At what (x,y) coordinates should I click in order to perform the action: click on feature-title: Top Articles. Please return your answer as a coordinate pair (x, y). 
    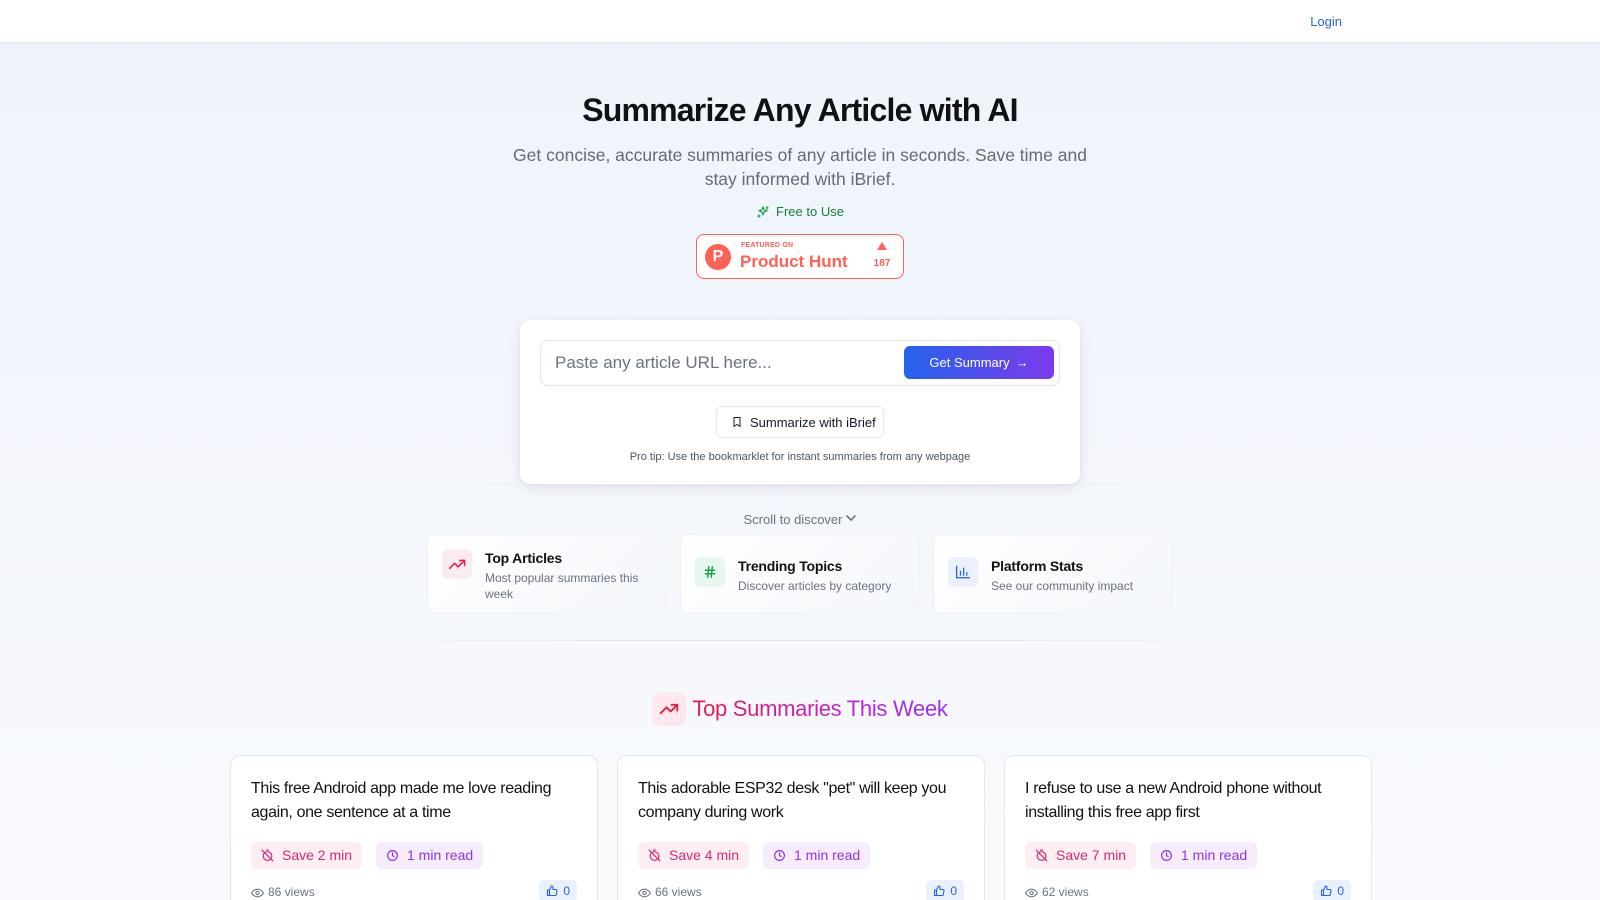
    Looking at the image, I should click on (523, 558).